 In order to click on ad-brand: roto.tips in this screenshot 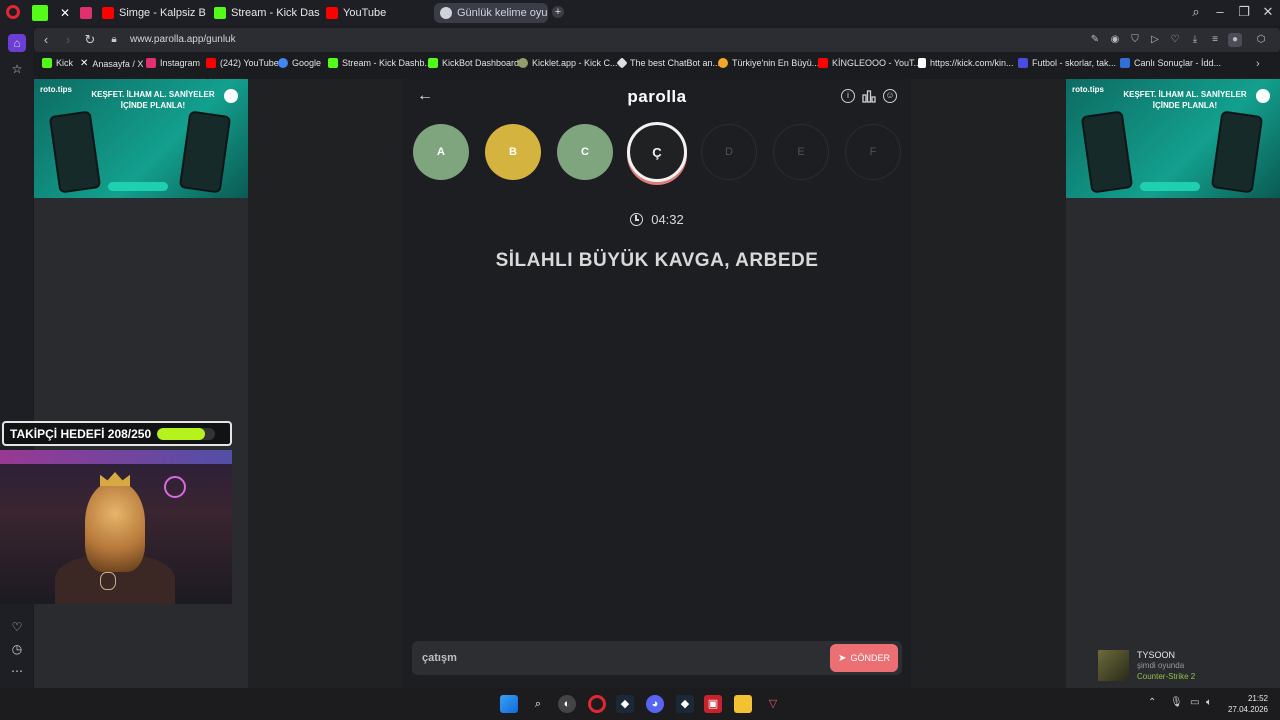, I will do `click(1088, 89)`.